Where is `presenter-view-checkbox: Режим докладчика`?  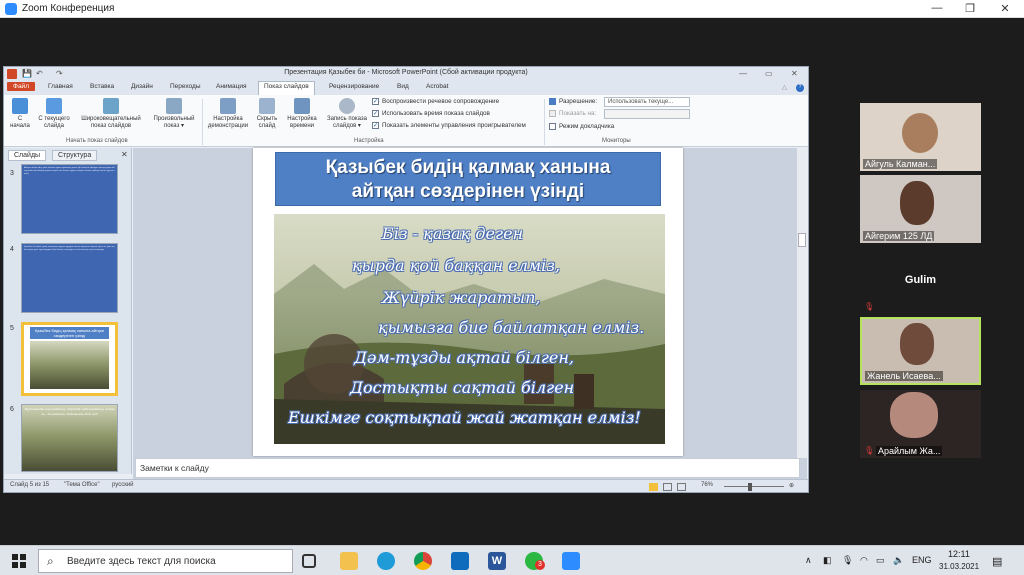 presenter-view-checkbox: Режим докладчика is located at coordinates (581, 126).